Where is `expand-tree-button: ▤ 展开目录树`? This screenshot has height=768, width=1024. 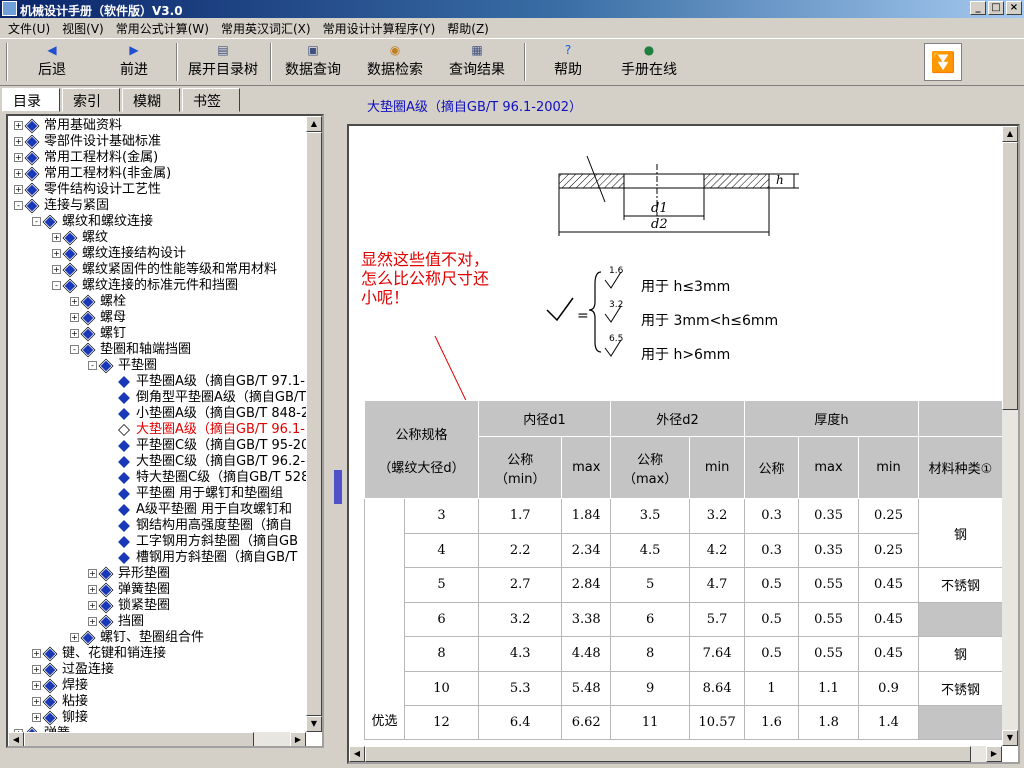
expand-tree-button: ▤ 展开目录树 is located at coordinates (223, 63).